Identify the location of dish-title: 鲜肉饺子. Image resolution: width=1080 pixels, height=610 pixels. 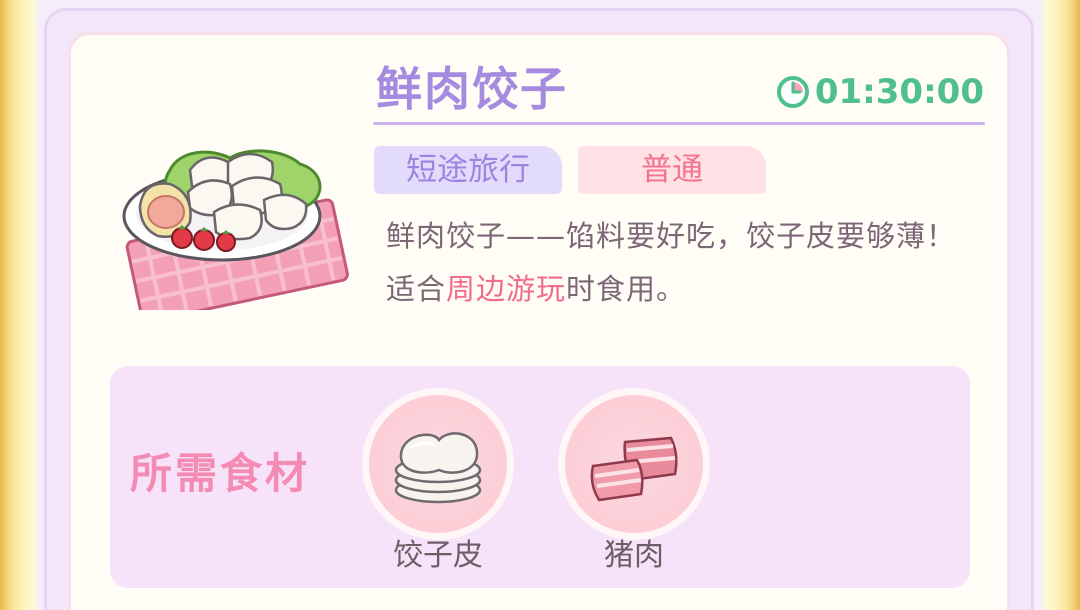
(472, 89).